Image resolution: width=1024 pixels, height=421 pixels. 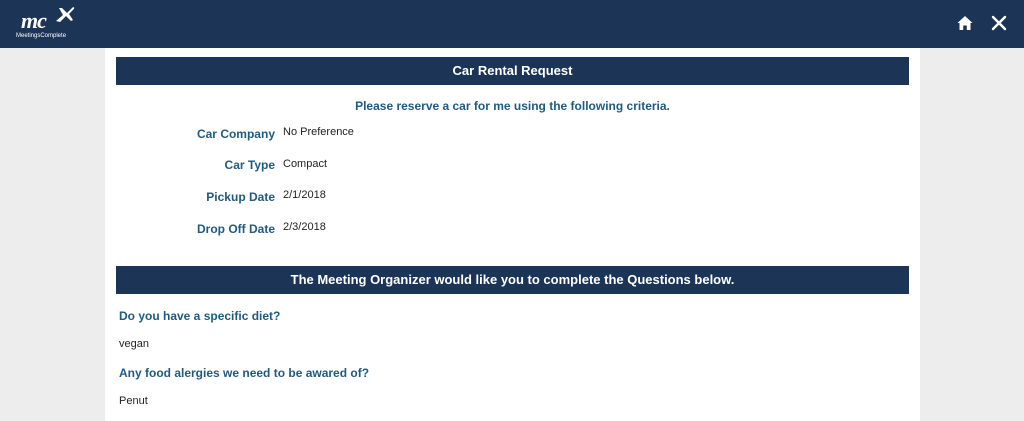 What do you see at coordinates (235, 134) in the screenshot?
I see `car-company-label: Car Company` at bounding box center [235, 134].